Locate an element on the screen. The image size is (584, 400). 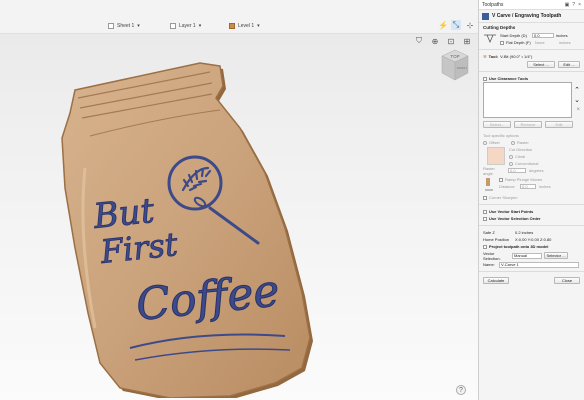
view-cube-front-label: FRONT is located at coordinates (462, 68).